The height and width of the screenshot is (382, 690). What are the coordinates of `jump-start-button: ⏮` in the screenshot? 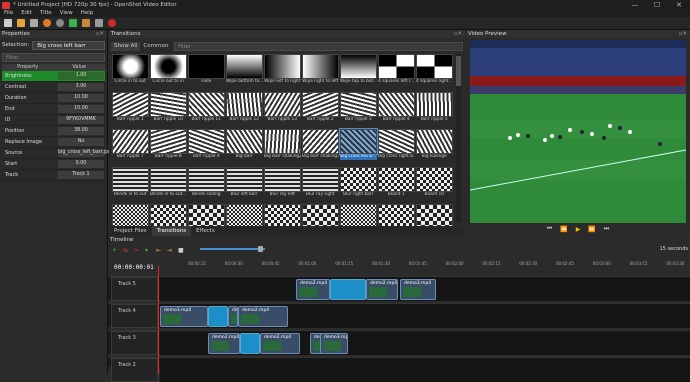 It's located at (549, 229).